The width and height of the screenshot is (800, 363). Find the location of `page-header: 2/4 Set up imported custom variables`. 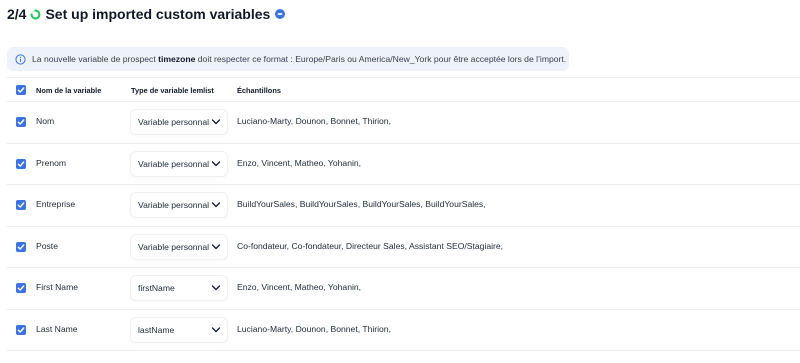

page-header: 2/4 Set up imported custom variables is located at coordinates (146, 14).